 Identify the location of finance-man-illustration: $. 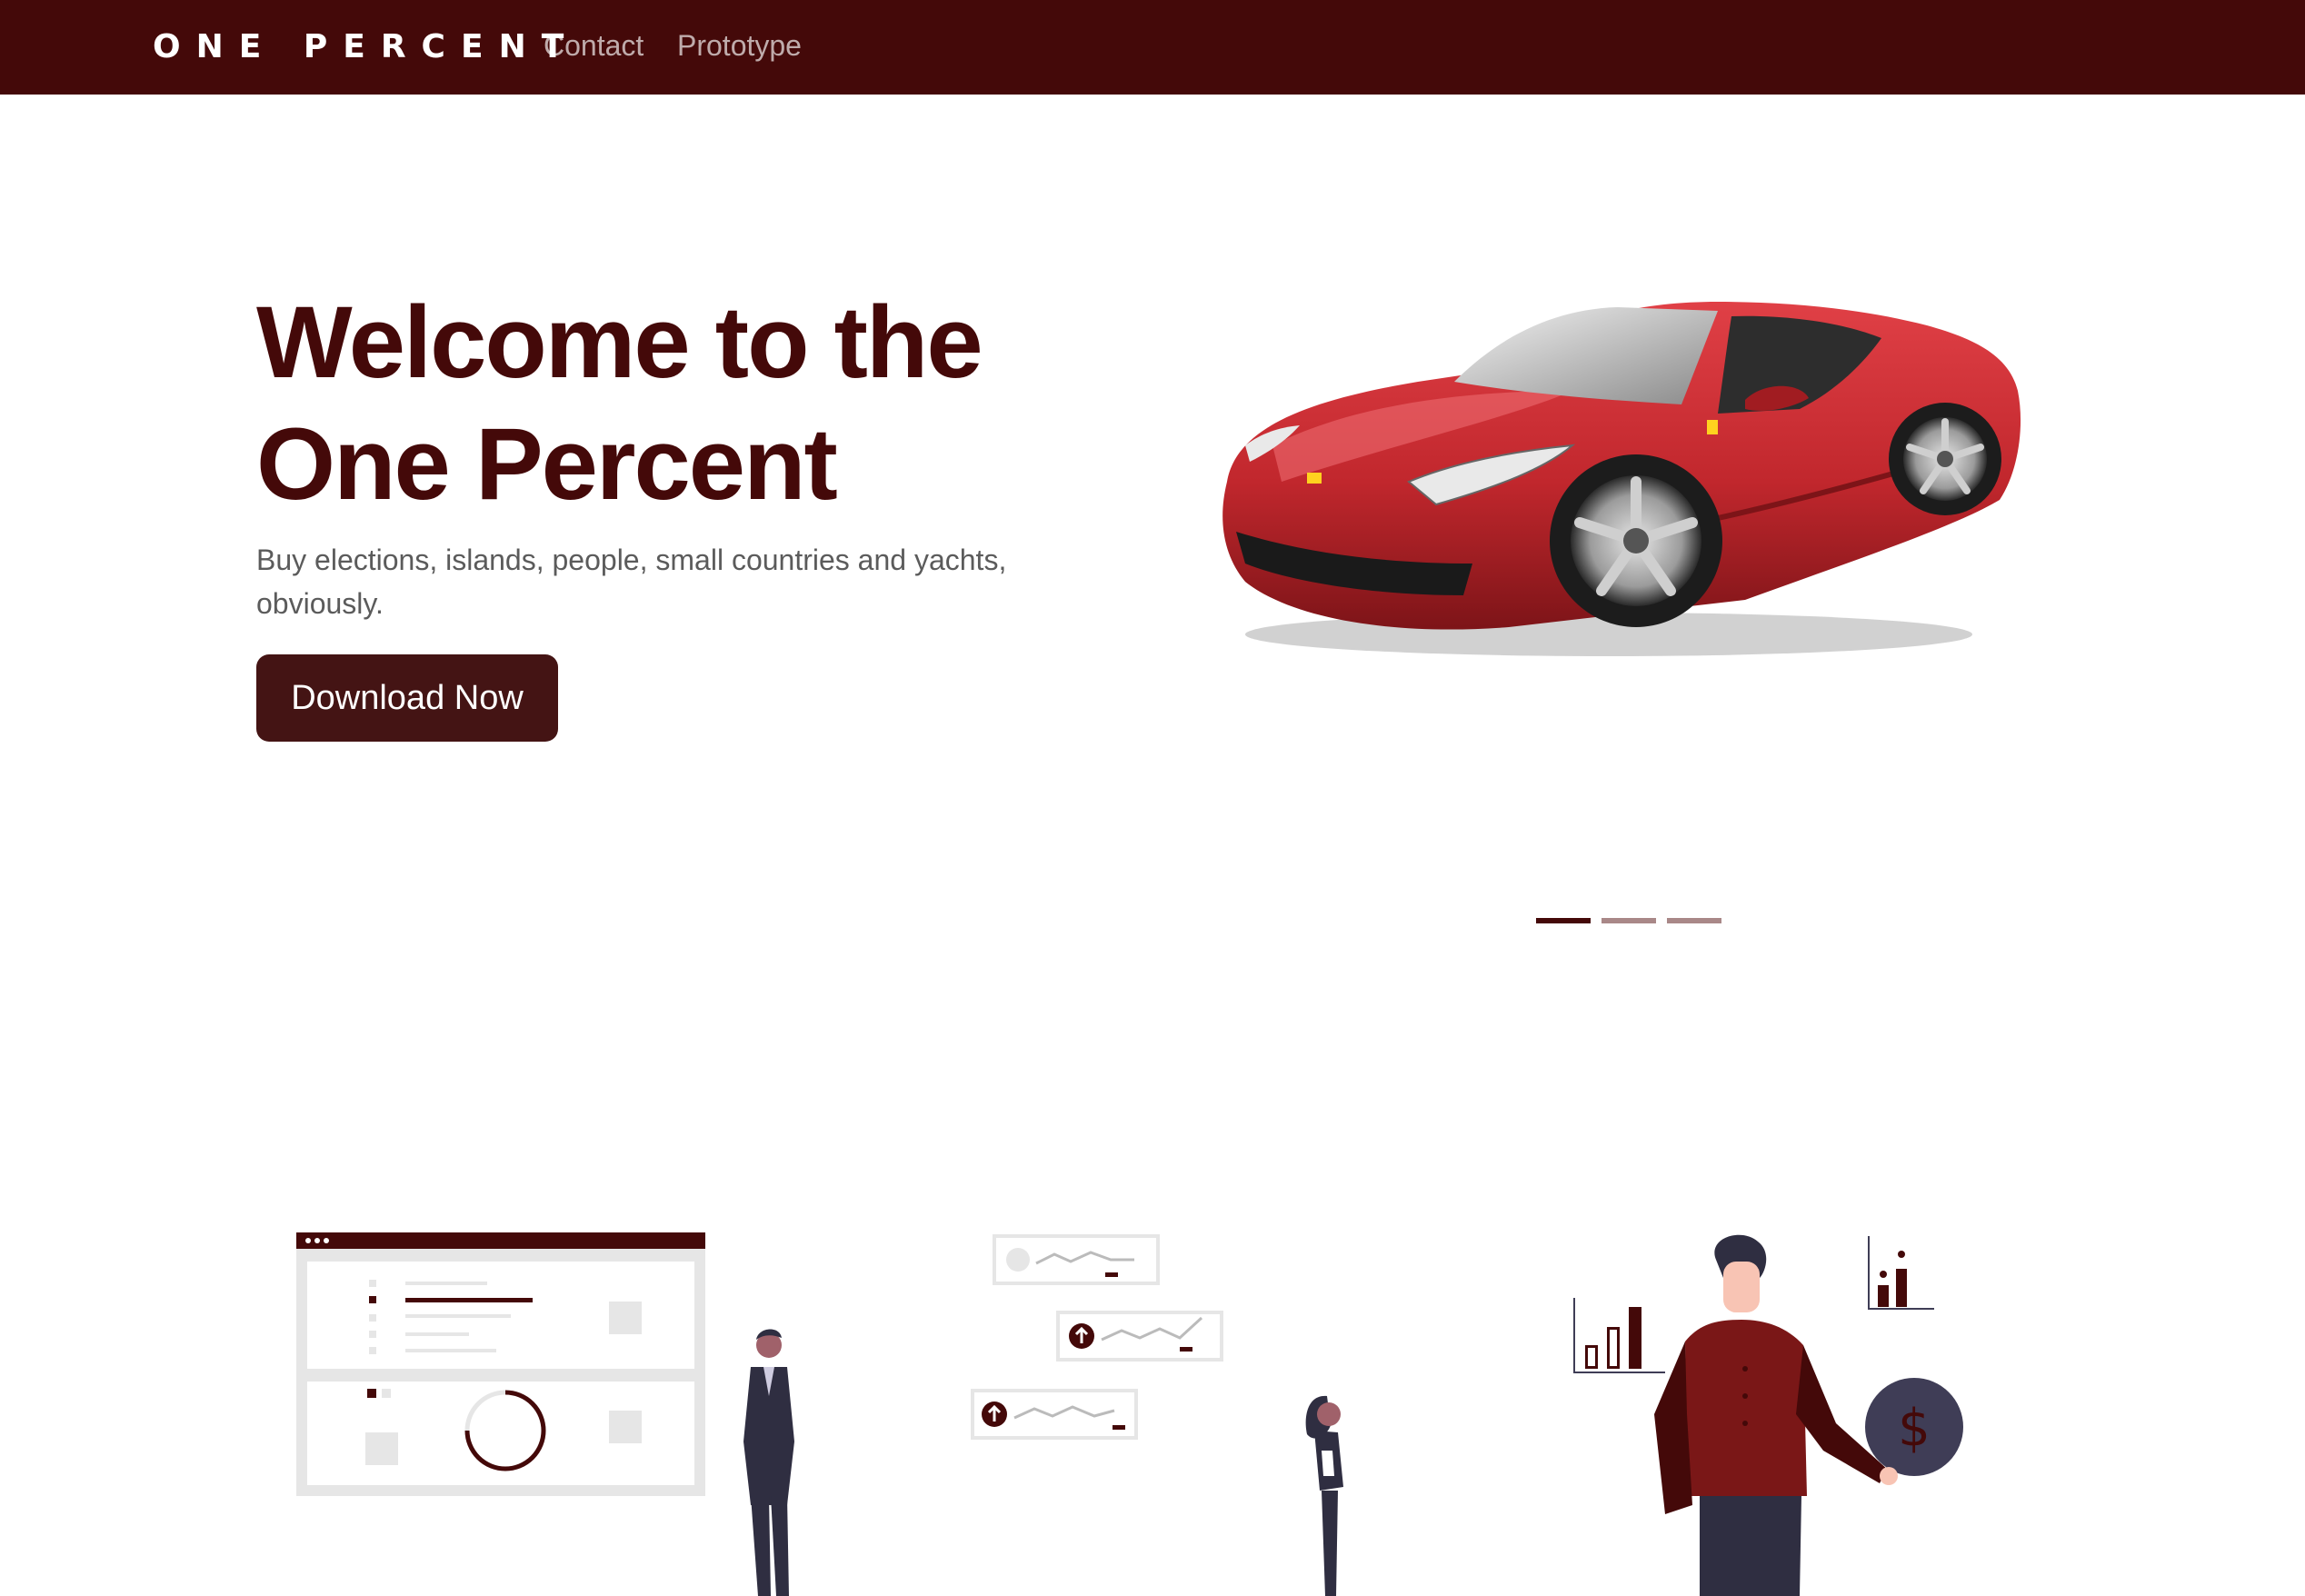
(1768, 1415).